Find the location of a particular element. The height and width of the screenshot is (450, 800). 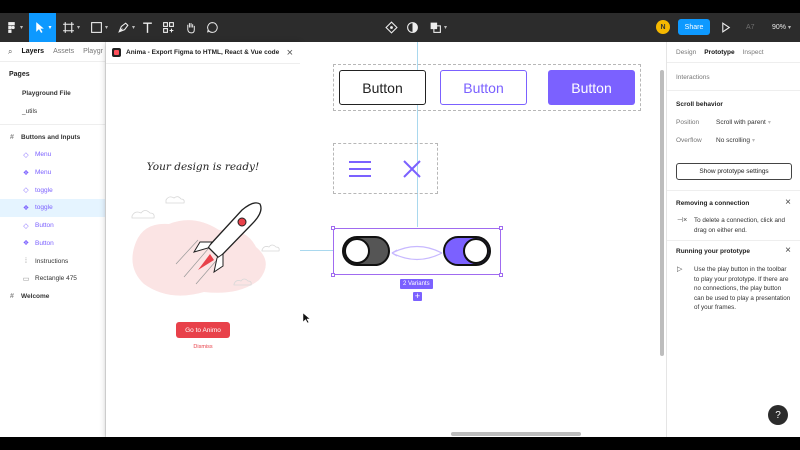

rectangle-icon is located at coordinates (96, 27).